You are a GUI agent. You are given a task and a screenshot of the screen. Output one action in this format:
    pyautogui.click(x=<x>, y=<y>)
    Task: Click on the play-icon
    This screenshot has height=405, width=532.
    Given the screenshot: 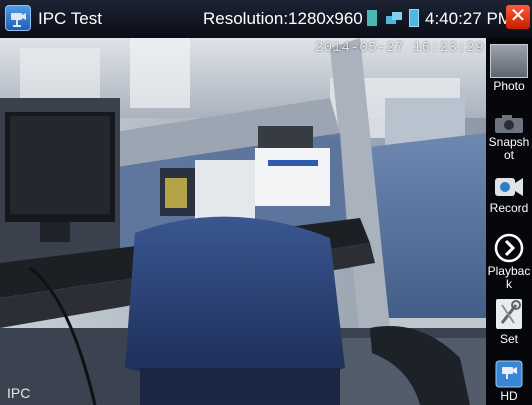 What is the action you would take?
    pyautogui.click(x=509, y=248)
    